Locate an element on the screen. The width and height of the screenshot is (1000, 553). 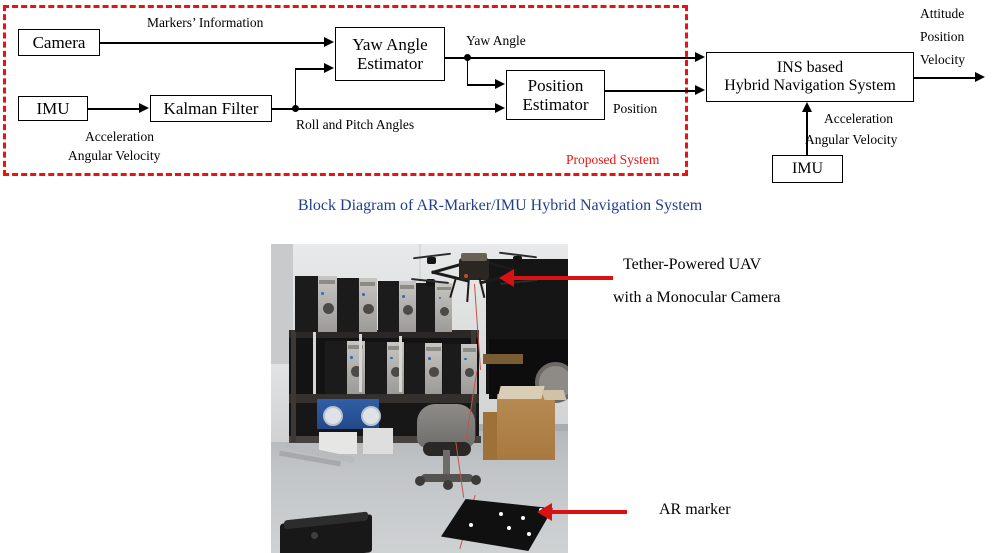
node-yaw-angle-estimator: Yaw Angle Estimator is located at coordinates (390, 54).